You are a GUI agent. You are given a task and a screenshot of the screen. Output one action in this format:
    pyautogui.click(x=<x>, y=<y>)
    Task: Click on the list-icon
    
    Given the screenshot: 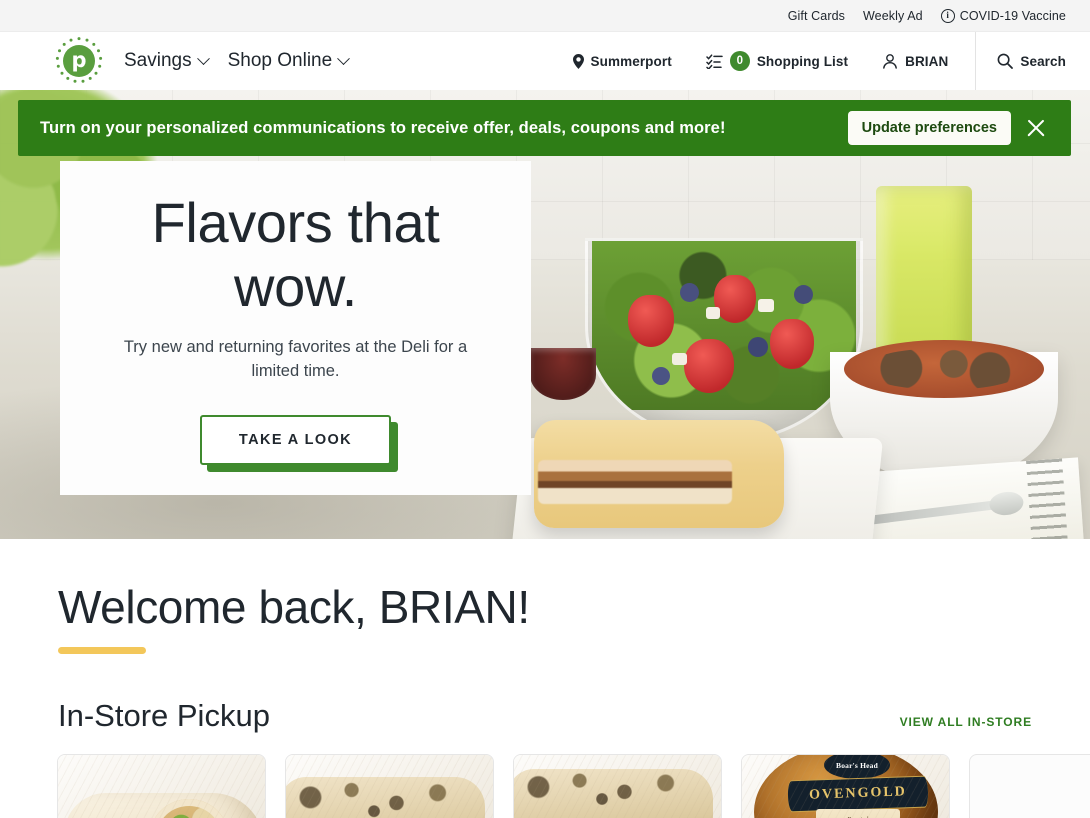 What is the action you would take?
    pyautogui.click(x=714, y=61)
    